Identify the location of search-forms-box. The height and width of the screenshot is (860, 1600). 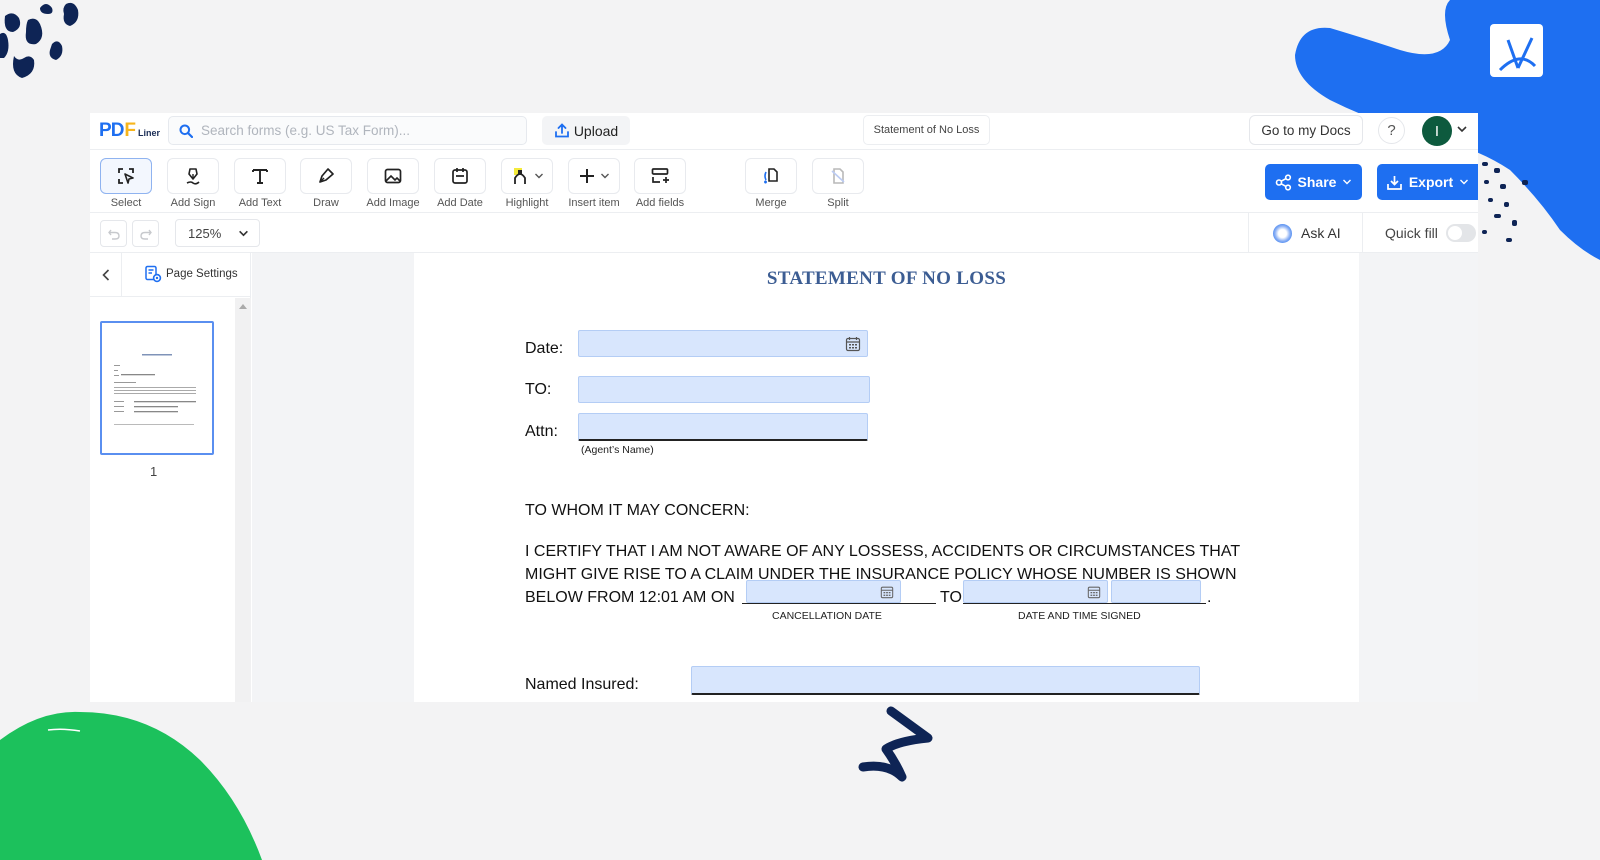
(347, 130).